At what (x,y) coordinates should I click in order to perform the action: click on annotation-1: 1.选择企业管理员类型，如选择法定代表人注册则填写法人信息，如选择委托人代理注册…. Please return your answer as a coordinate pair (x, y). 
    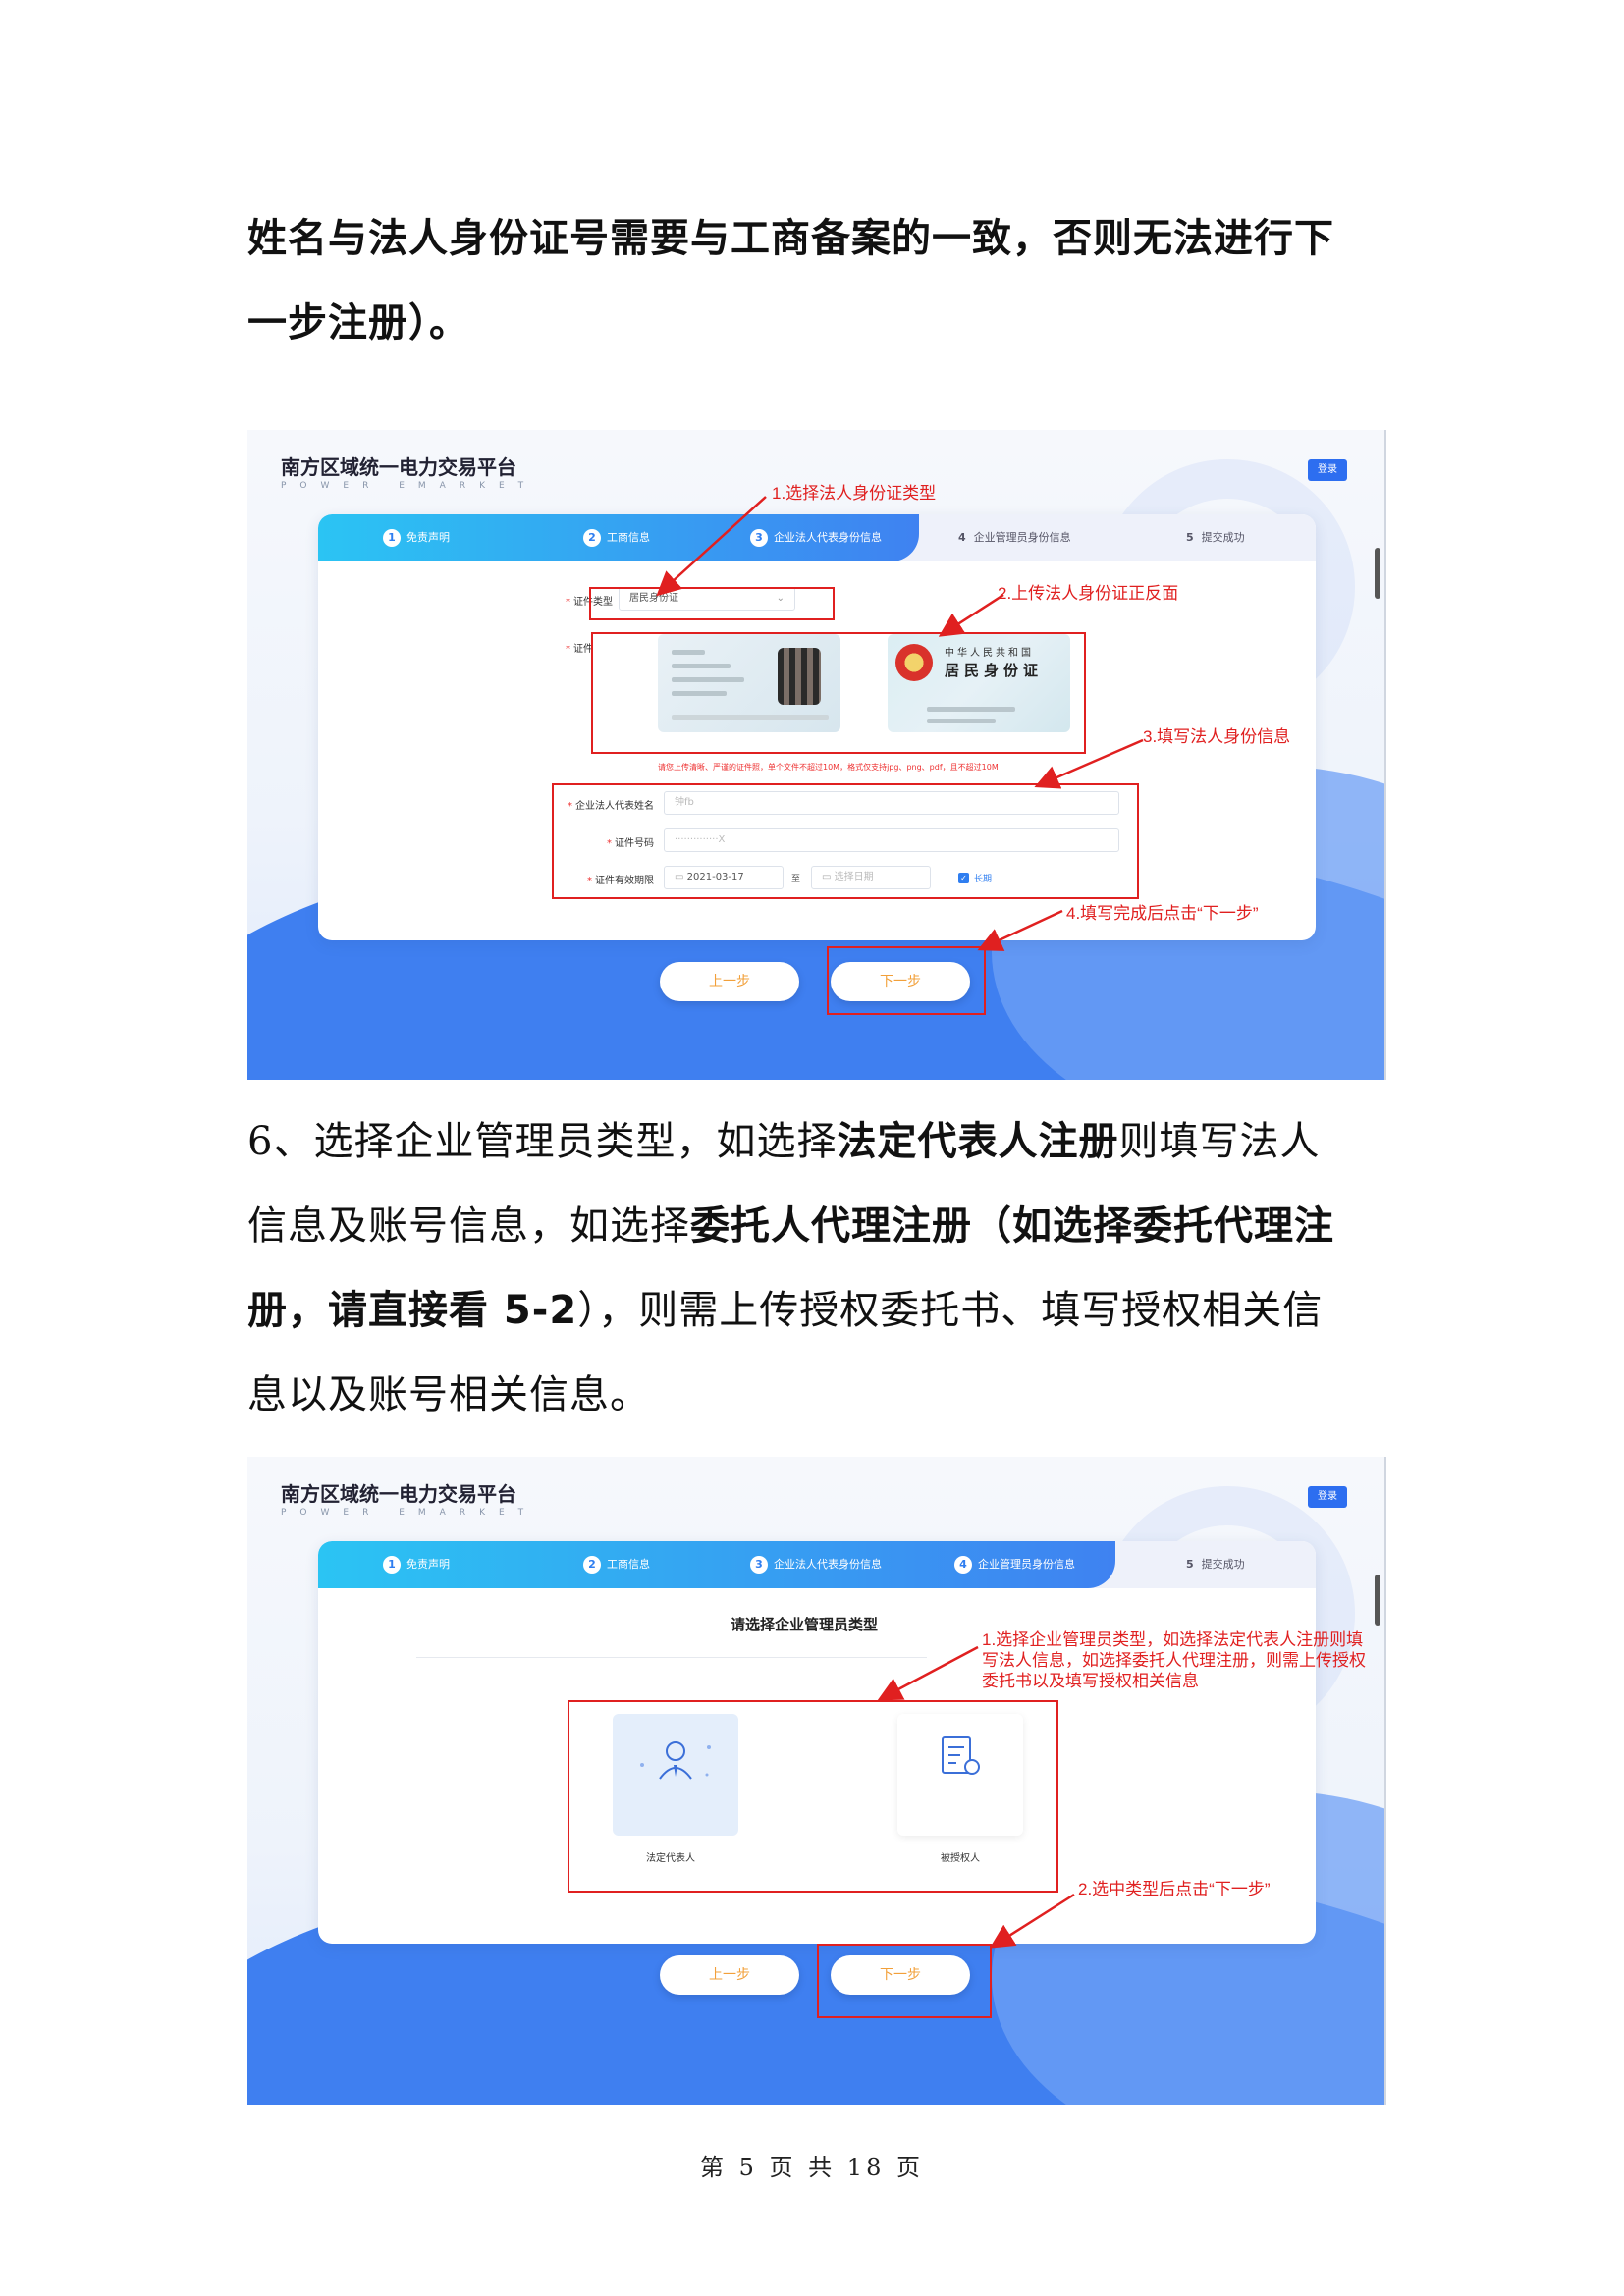
    Looking at the image, I should click on (1174, 1660).